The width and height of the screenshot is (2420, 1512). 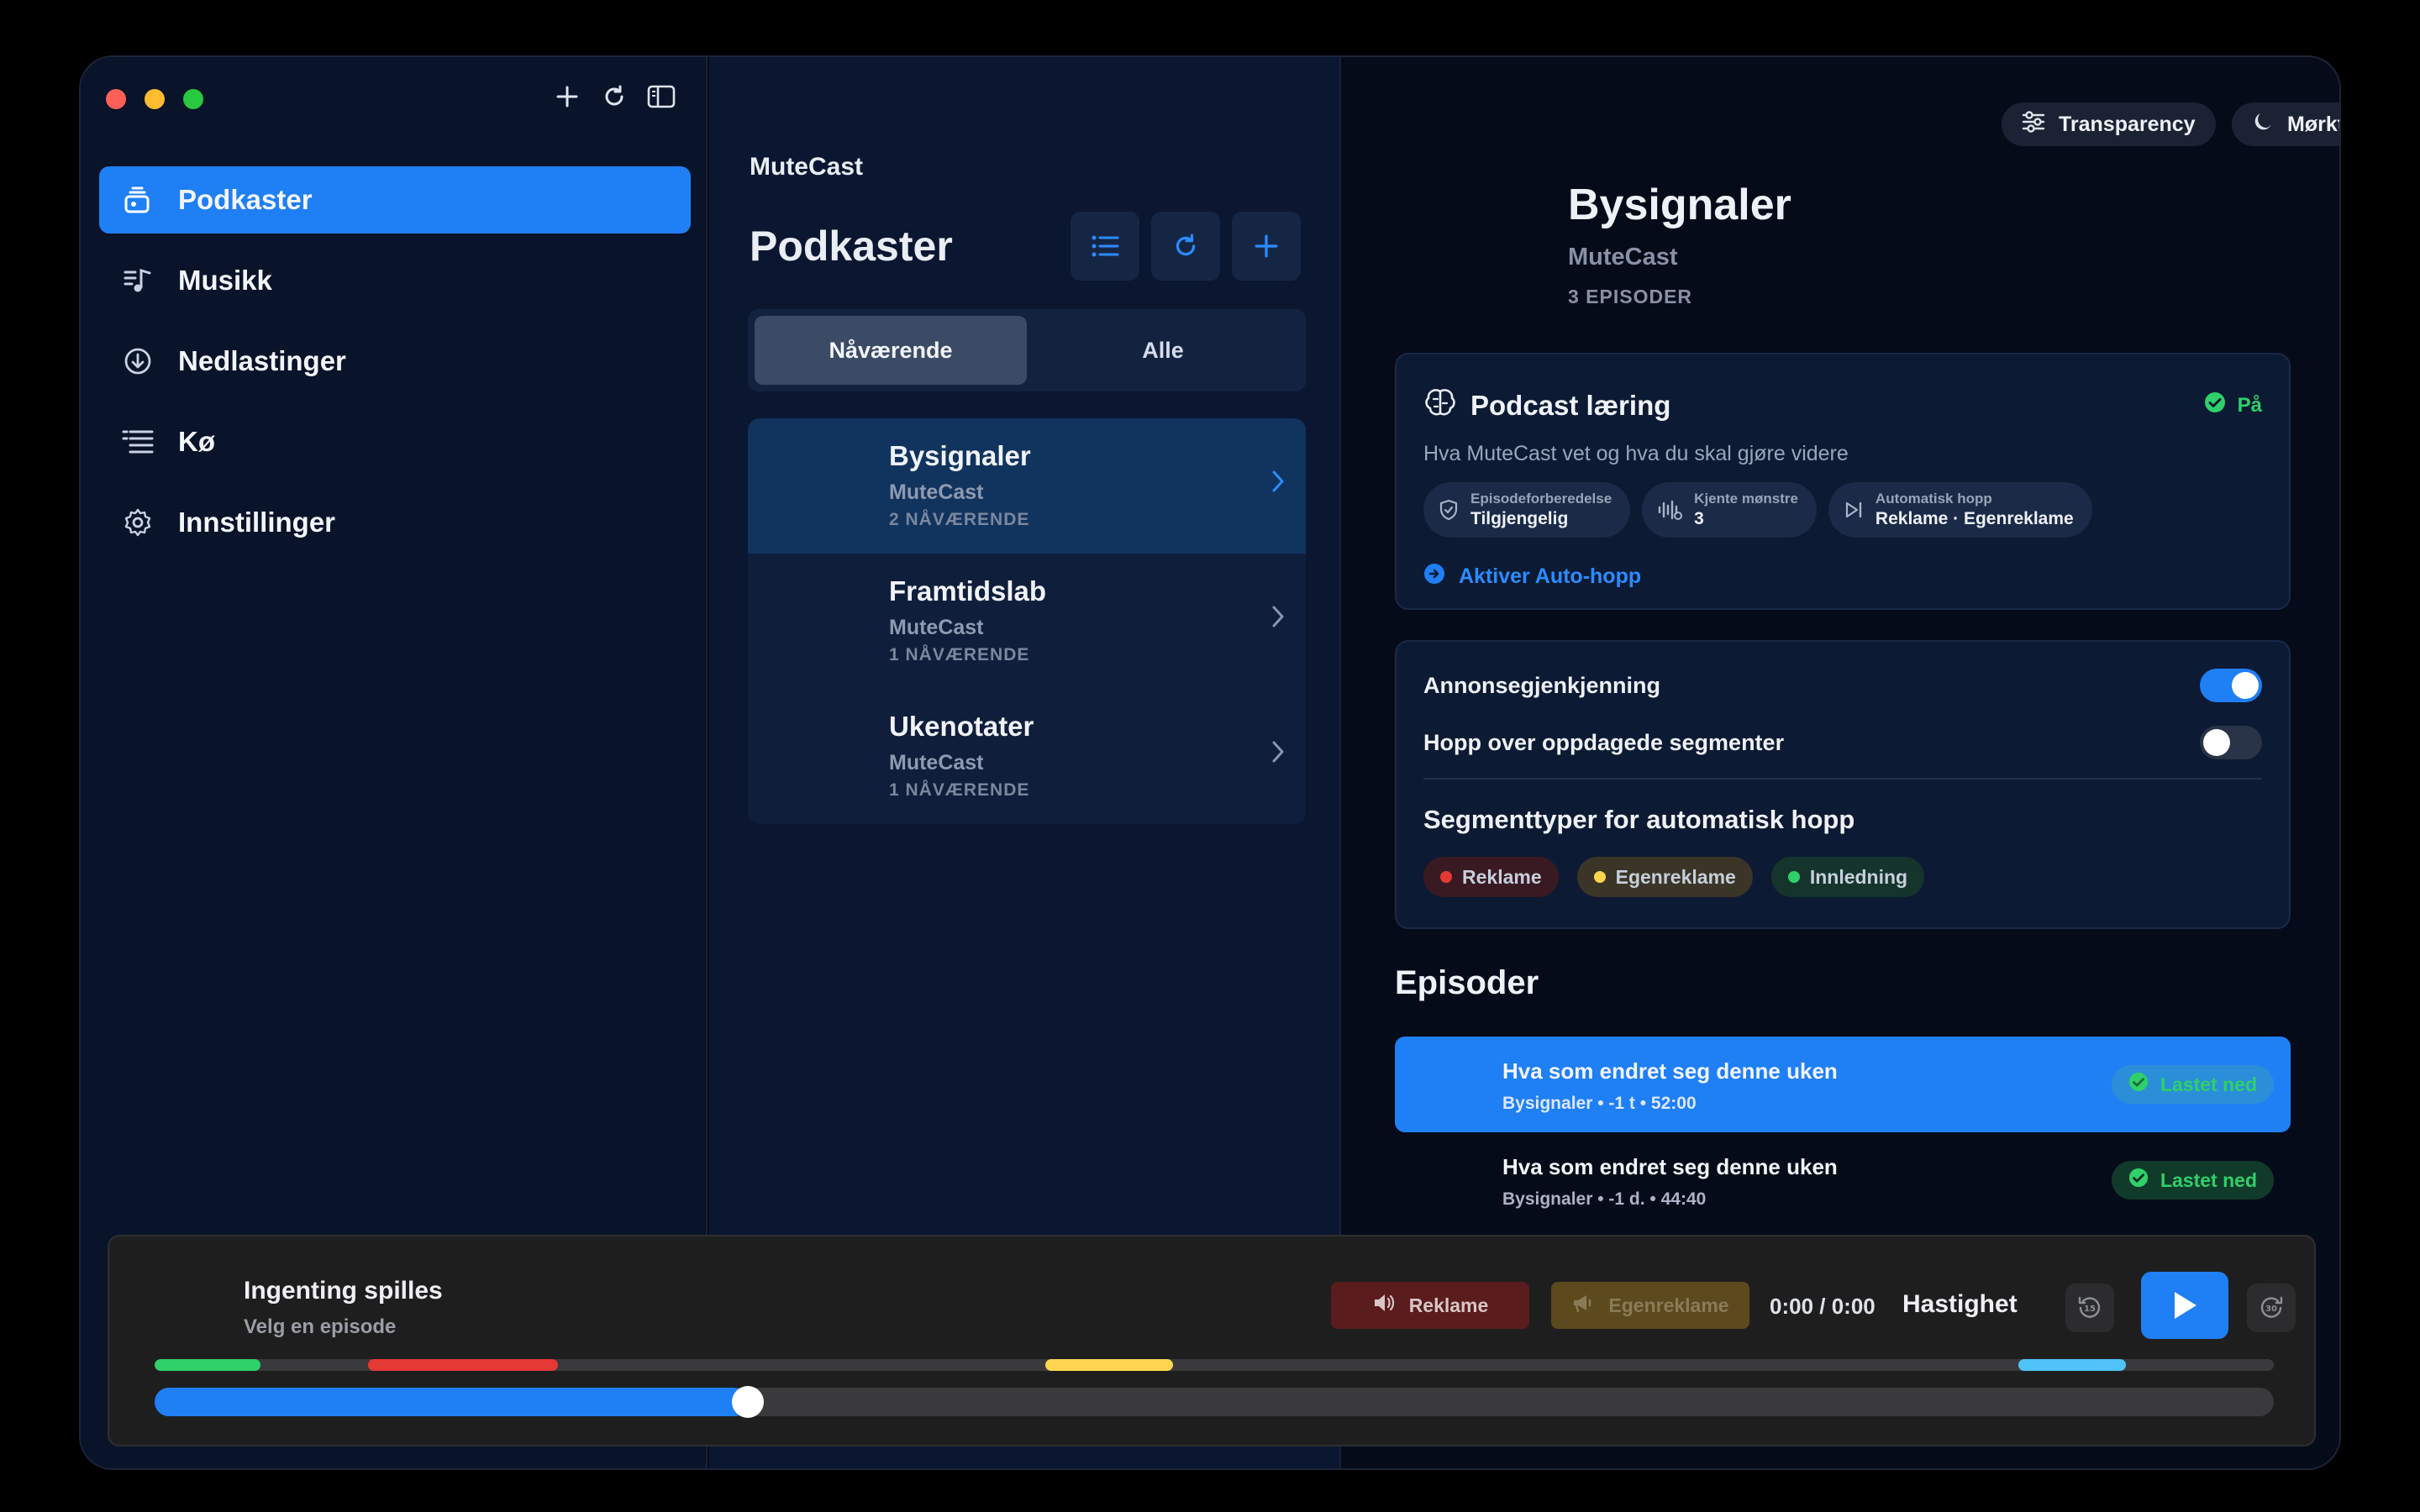 I want to click on transparency-button: Transparency, so click(x=2109, y=124).